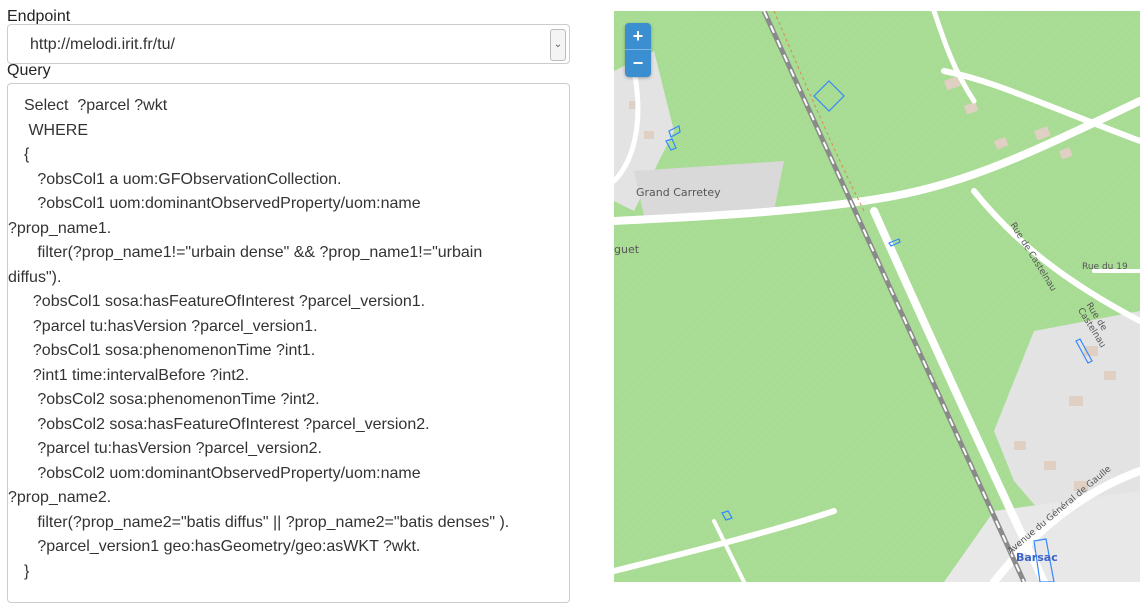  I want to click on query-label: Query, so click(29, 70).